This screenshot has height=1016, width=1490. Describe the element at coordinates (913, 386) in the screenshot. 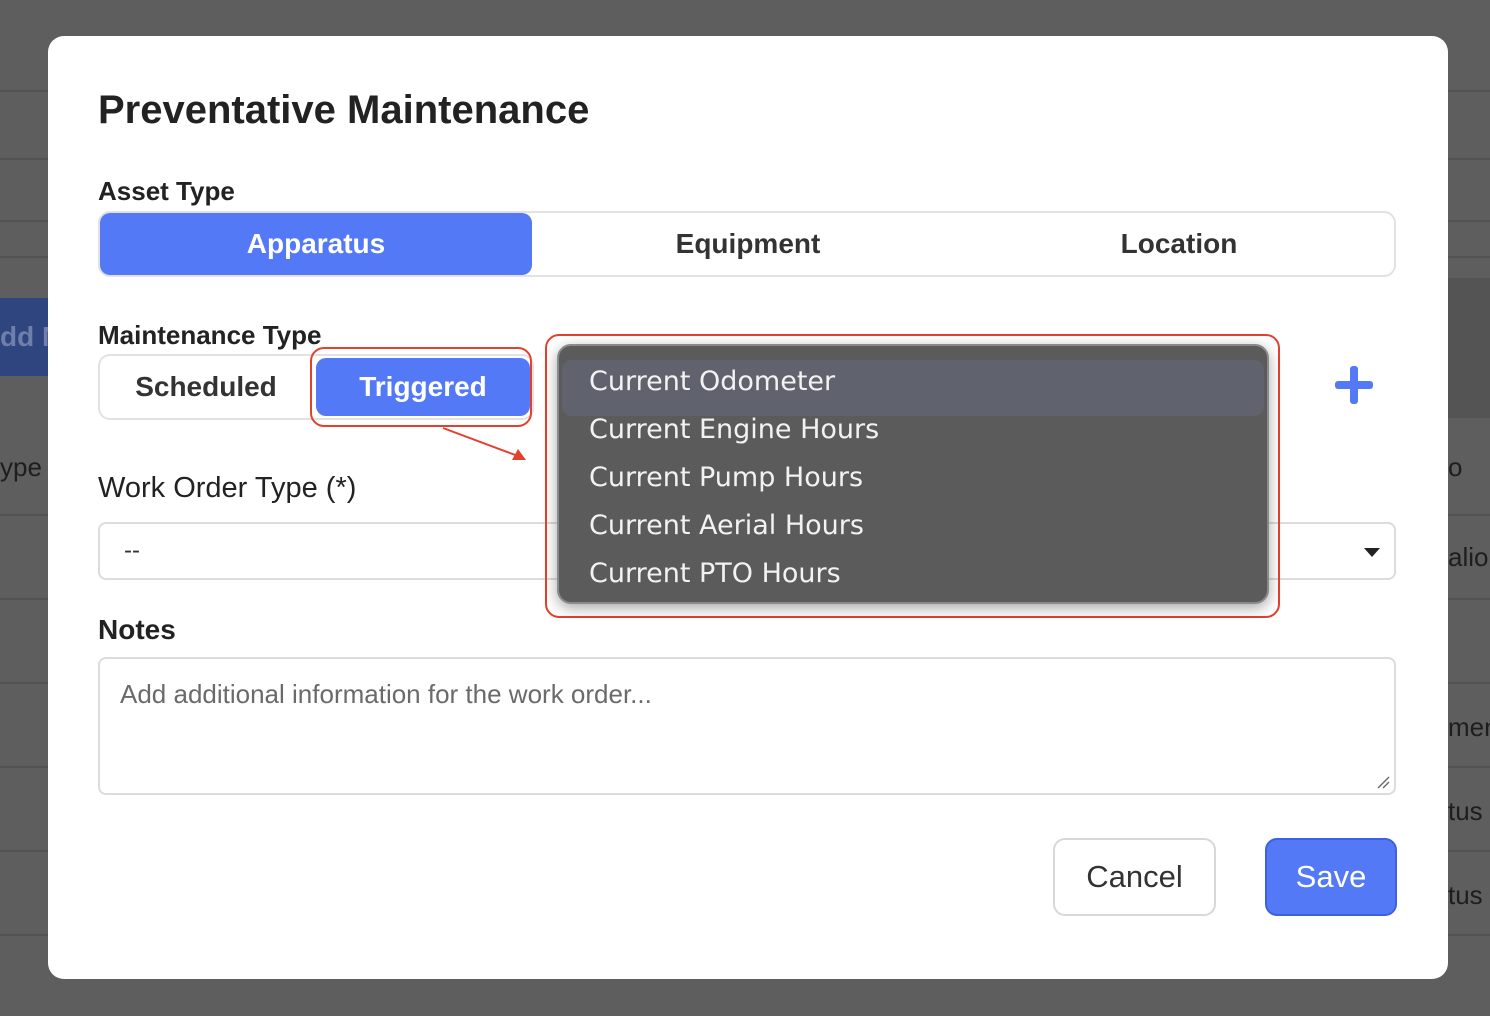

I see `dropdown-option-current-odometer: Current Odometer` at that location.